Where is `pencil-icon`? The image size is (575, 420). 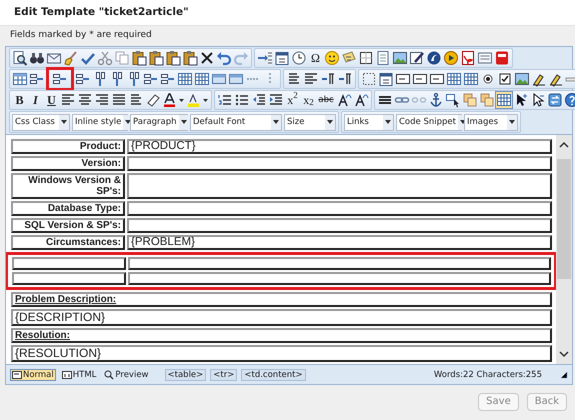 pencil-icon is located at coordinates (417, 58).